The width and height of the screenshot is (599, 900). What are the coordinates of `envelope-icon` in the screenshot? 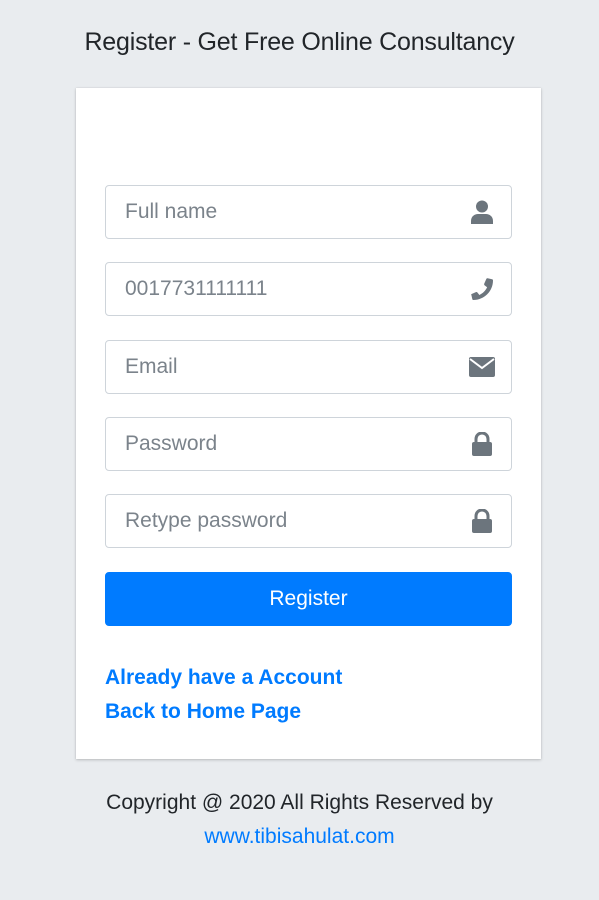 It's located at (482, 367).